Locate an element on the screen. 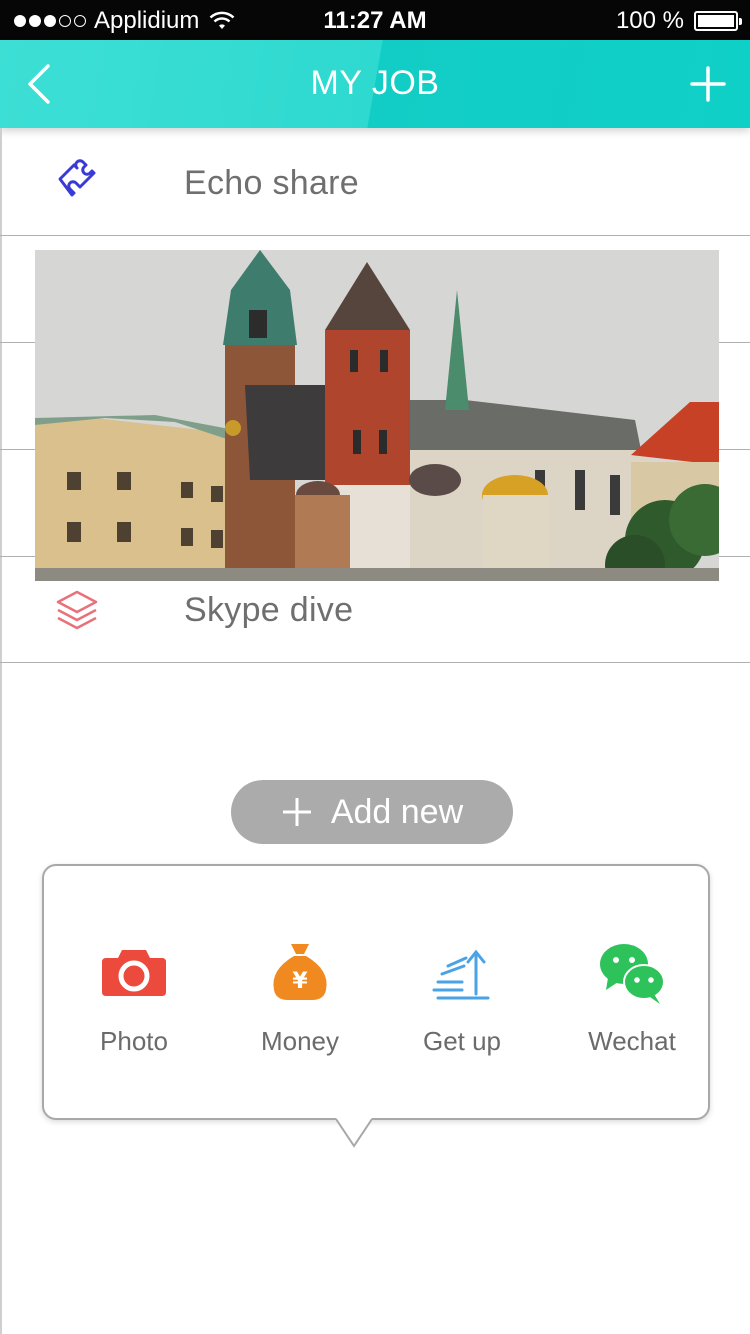 The height and width of the screenshot is (1334, 750). share-wechat-button: Wechat is located at coordinates (632, 996).